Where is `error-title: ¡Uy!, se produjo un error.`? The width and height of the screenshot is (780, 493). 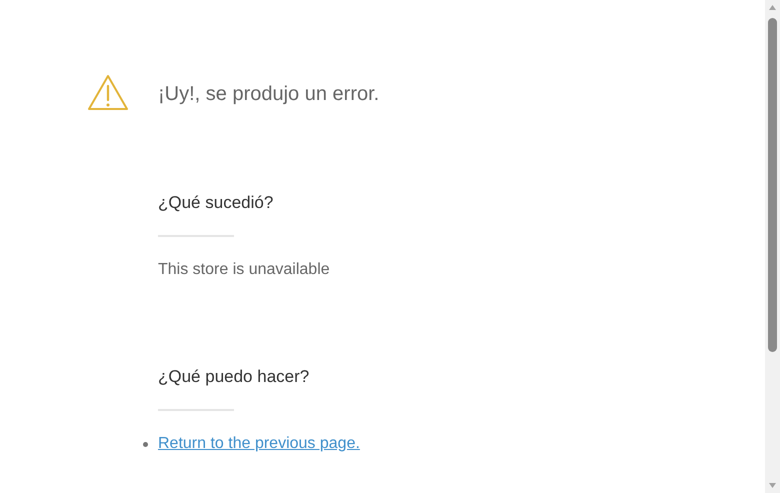 error-title: ¡Uy!, se produjo un error. is located at coordinates (269, 94).